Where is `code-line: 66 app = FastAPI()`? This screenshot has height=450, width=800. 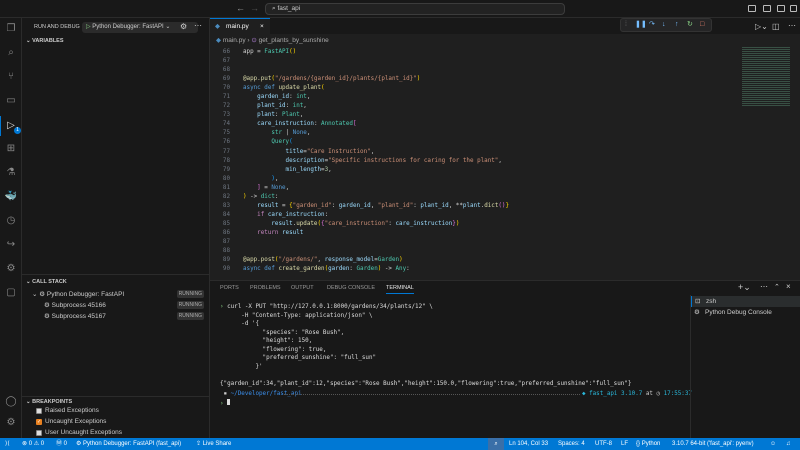 code-line: 66 app = FastAPI() is located at coordinates (470, 52).